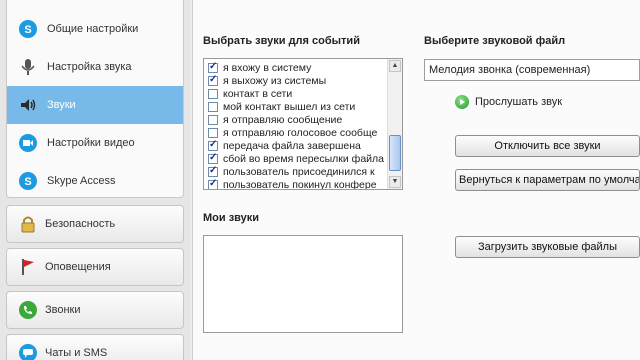 Image resolution: width=640 pixels, height=360 pixels. What do you see at coordinates (28, 67) in the screenshot?
I see `microphone-icon` at bounding box center [28, 67].